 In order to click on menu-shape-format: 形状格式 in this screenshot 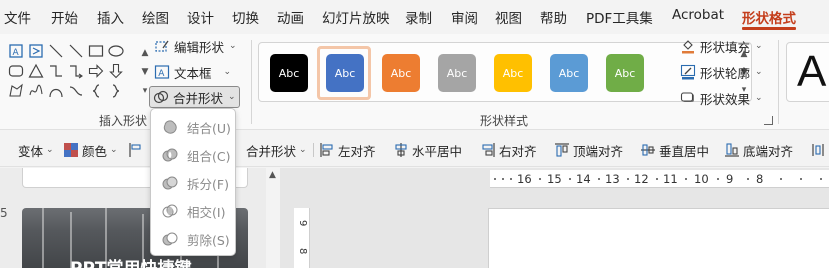, I will do `click(769, 17)`.